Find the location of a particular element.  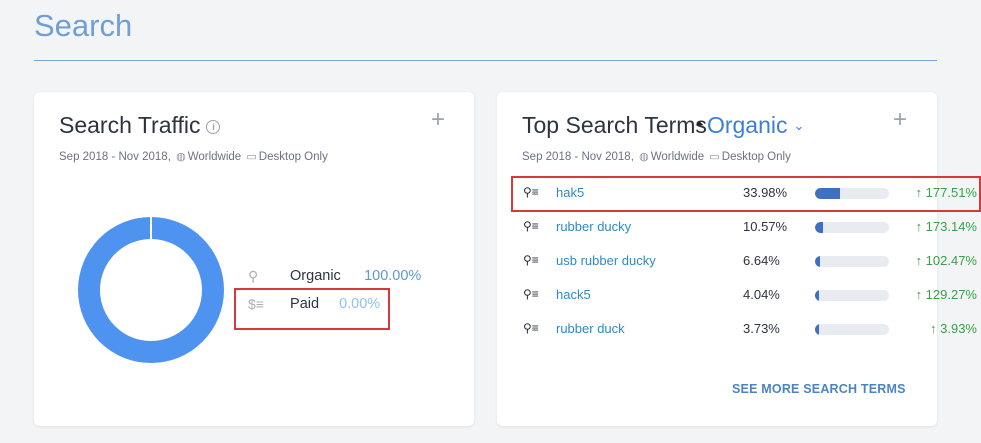

highlight-box-hak5 is located at coordinates (746, 194).